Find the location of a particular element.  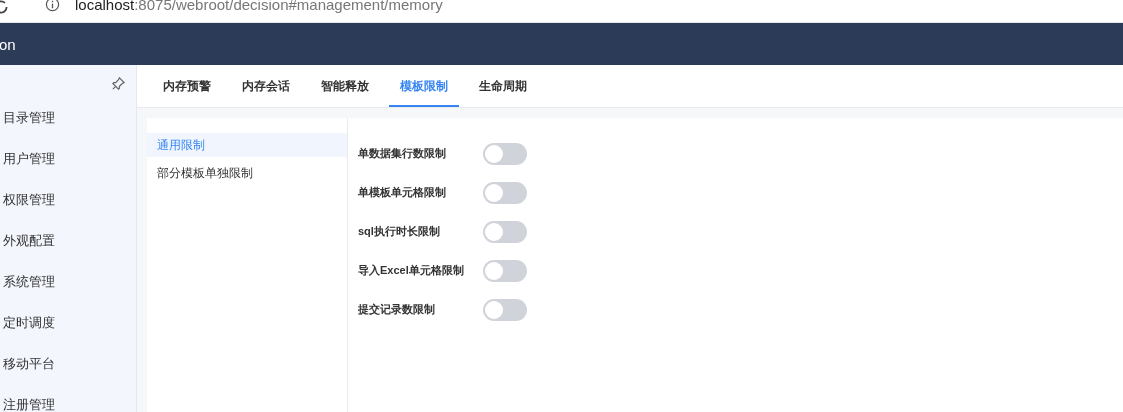

sidebar-item: 外观配置 is located at coordinates (68, 244).